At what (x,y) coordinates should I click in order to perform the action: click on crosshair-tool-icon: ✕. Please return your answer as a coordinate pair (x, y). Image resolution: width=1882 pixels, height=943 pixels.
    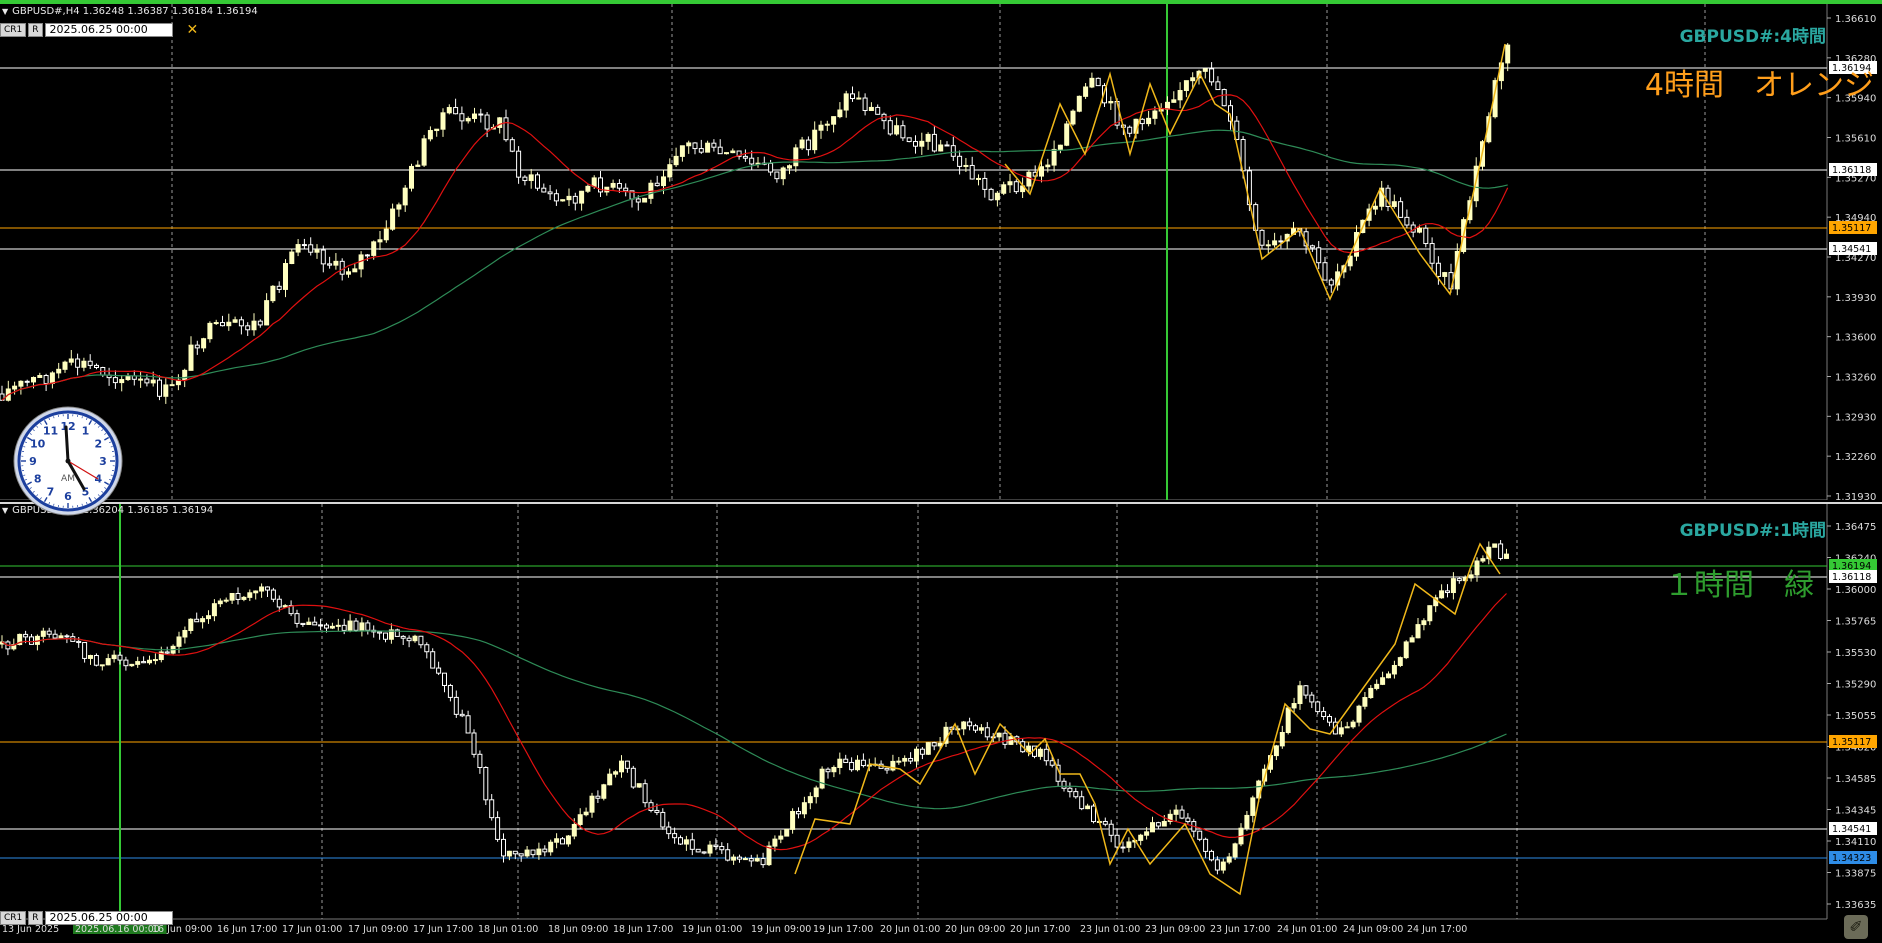
    Looking at the image, I should click on (193, 30).